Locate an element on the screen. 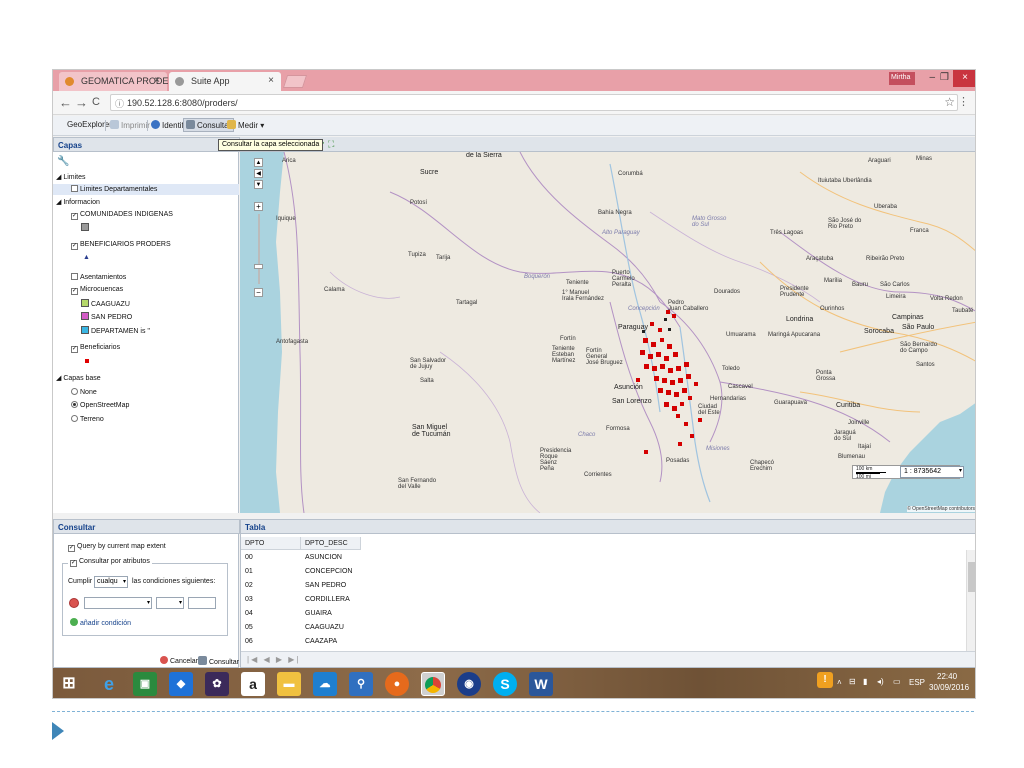 This screenshot has width=1024, height=768. measure-button: Medir ▾ is located at coordinates (245, 125).